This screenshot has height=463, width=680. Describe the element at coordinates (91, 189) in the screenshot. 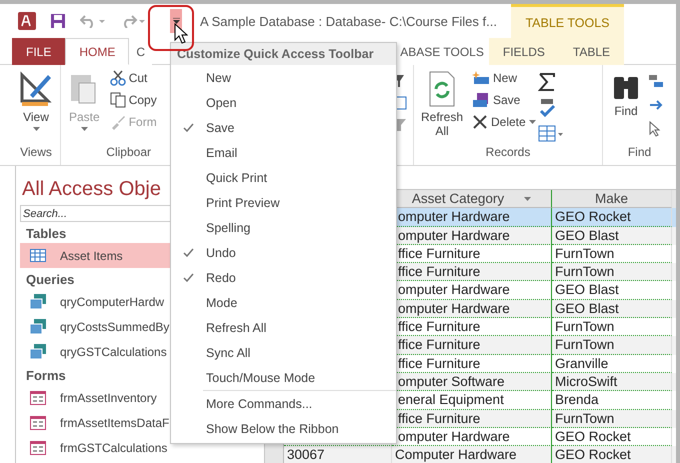

I see `pane-title: All Access Obje` at that location.